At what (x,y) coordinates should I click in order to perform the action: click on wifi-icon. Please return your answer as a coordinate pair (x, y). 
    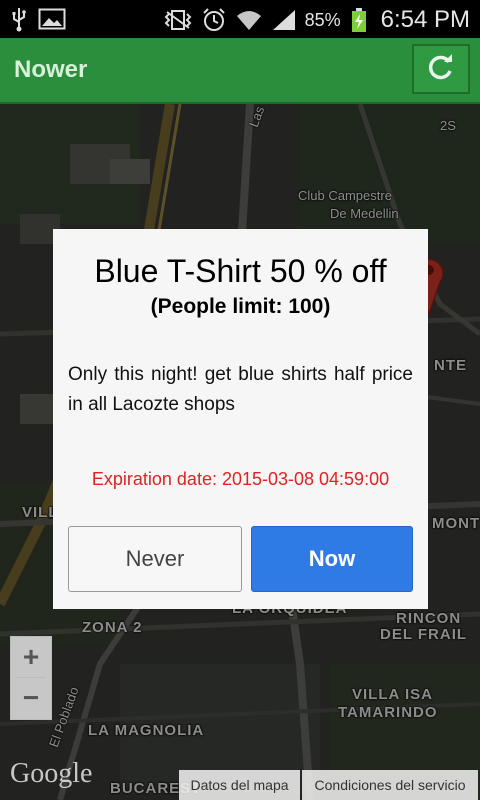
    Looking at the image, I should click on (249, 20).